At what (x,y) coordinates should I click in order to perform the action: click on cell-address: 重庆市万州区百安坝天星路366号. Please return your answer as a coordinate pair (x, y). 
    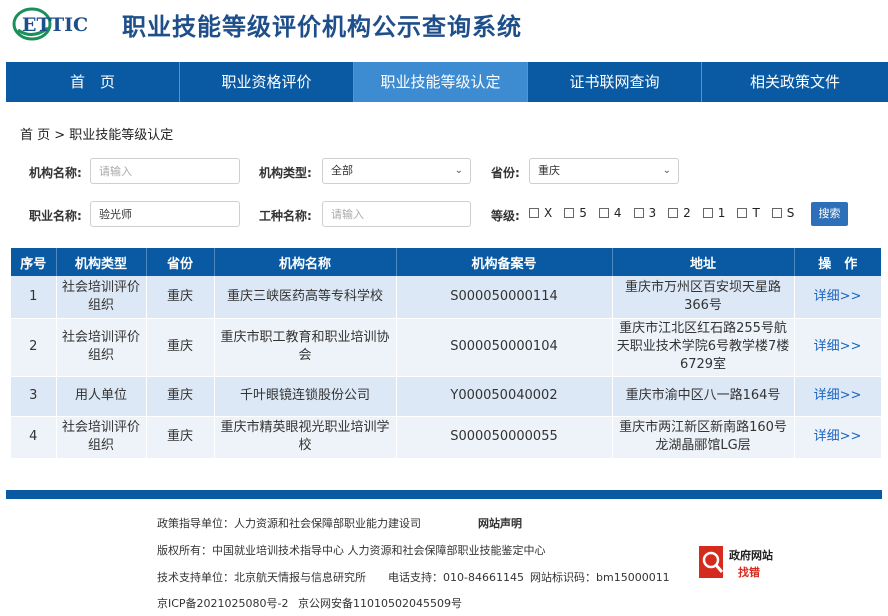
    Looking at the image, I should click on (703, 297).